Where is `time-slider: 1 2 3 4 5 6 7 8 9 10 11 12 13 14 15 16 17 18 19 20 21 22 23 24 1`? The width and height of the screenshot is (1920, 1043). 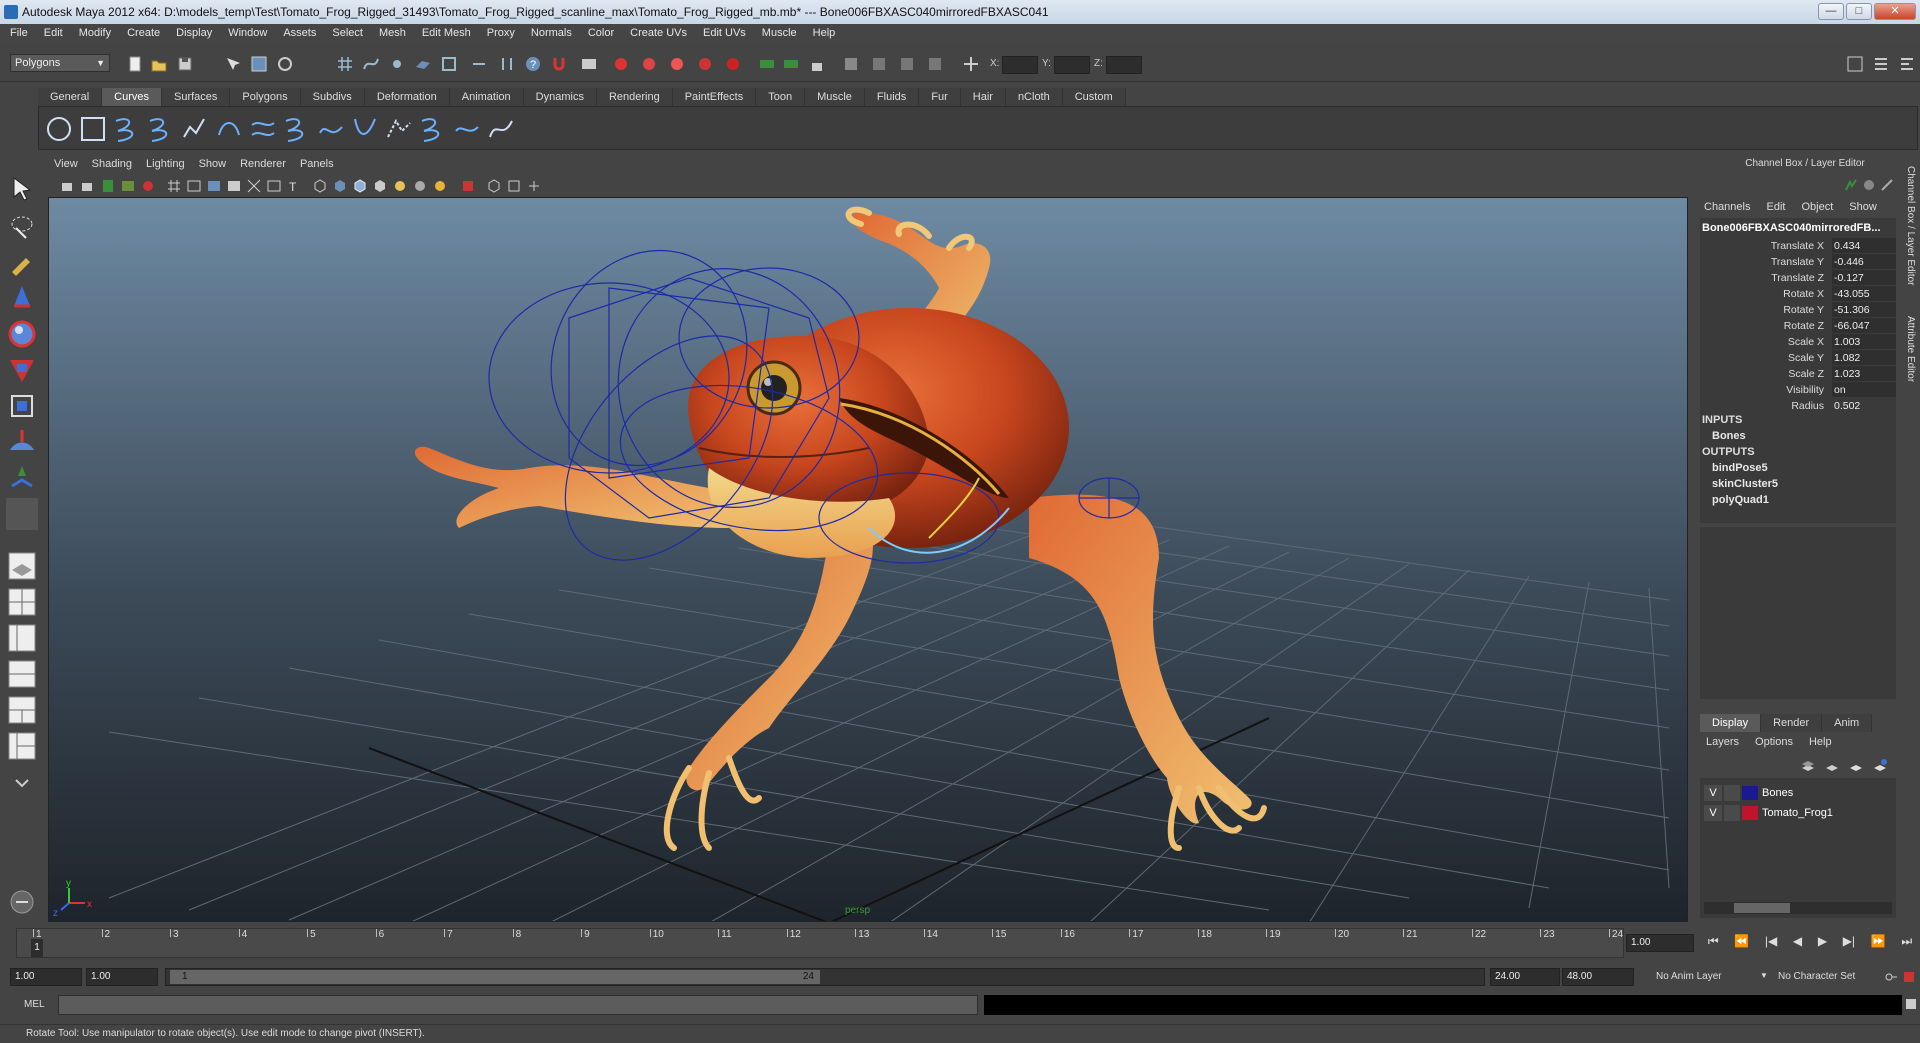 time-slider: 1 2 3 4 5 6 7 8 9 10 11 12 13 14 15 16 17 18 19 20 21 22 23 24 1 is located at coordinates (820, 943).